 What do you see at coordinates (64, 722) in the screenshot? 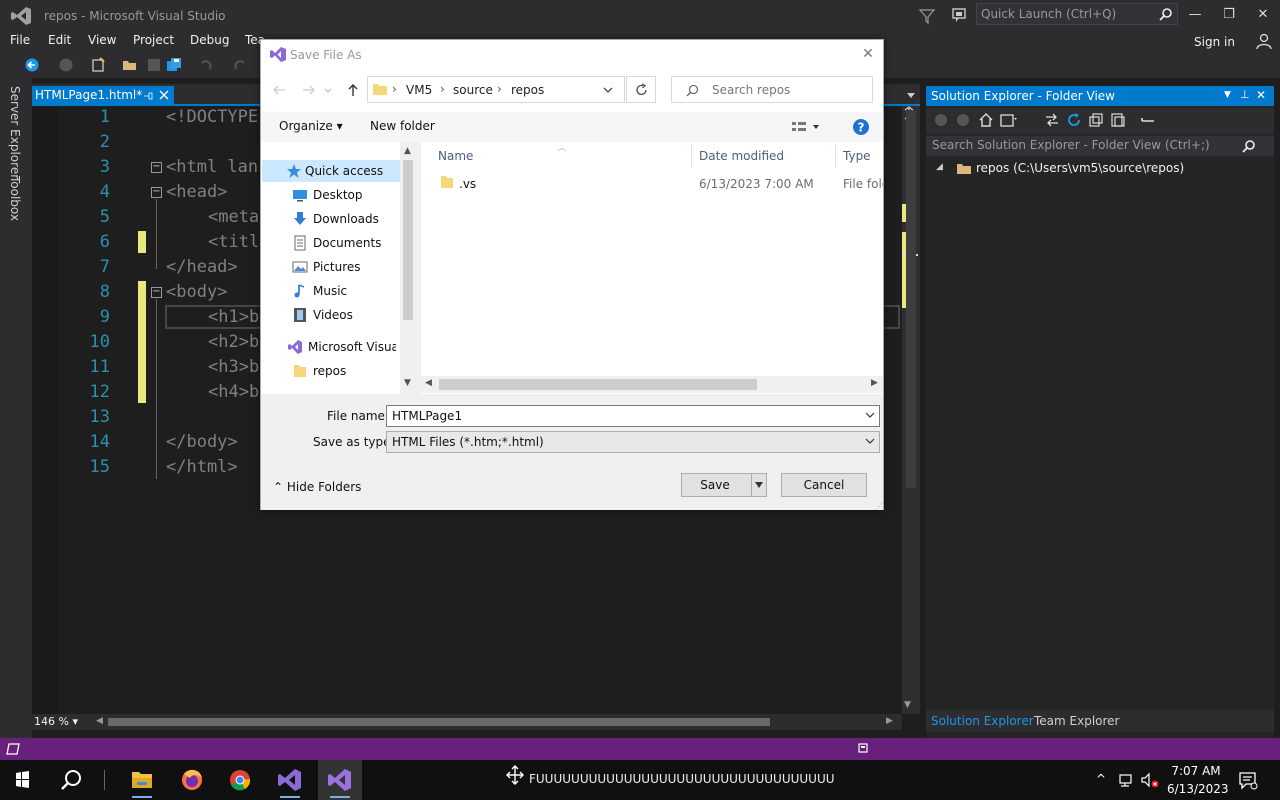
I see `zoom-select: 146 % ▾` at bounding box center [64, 722].